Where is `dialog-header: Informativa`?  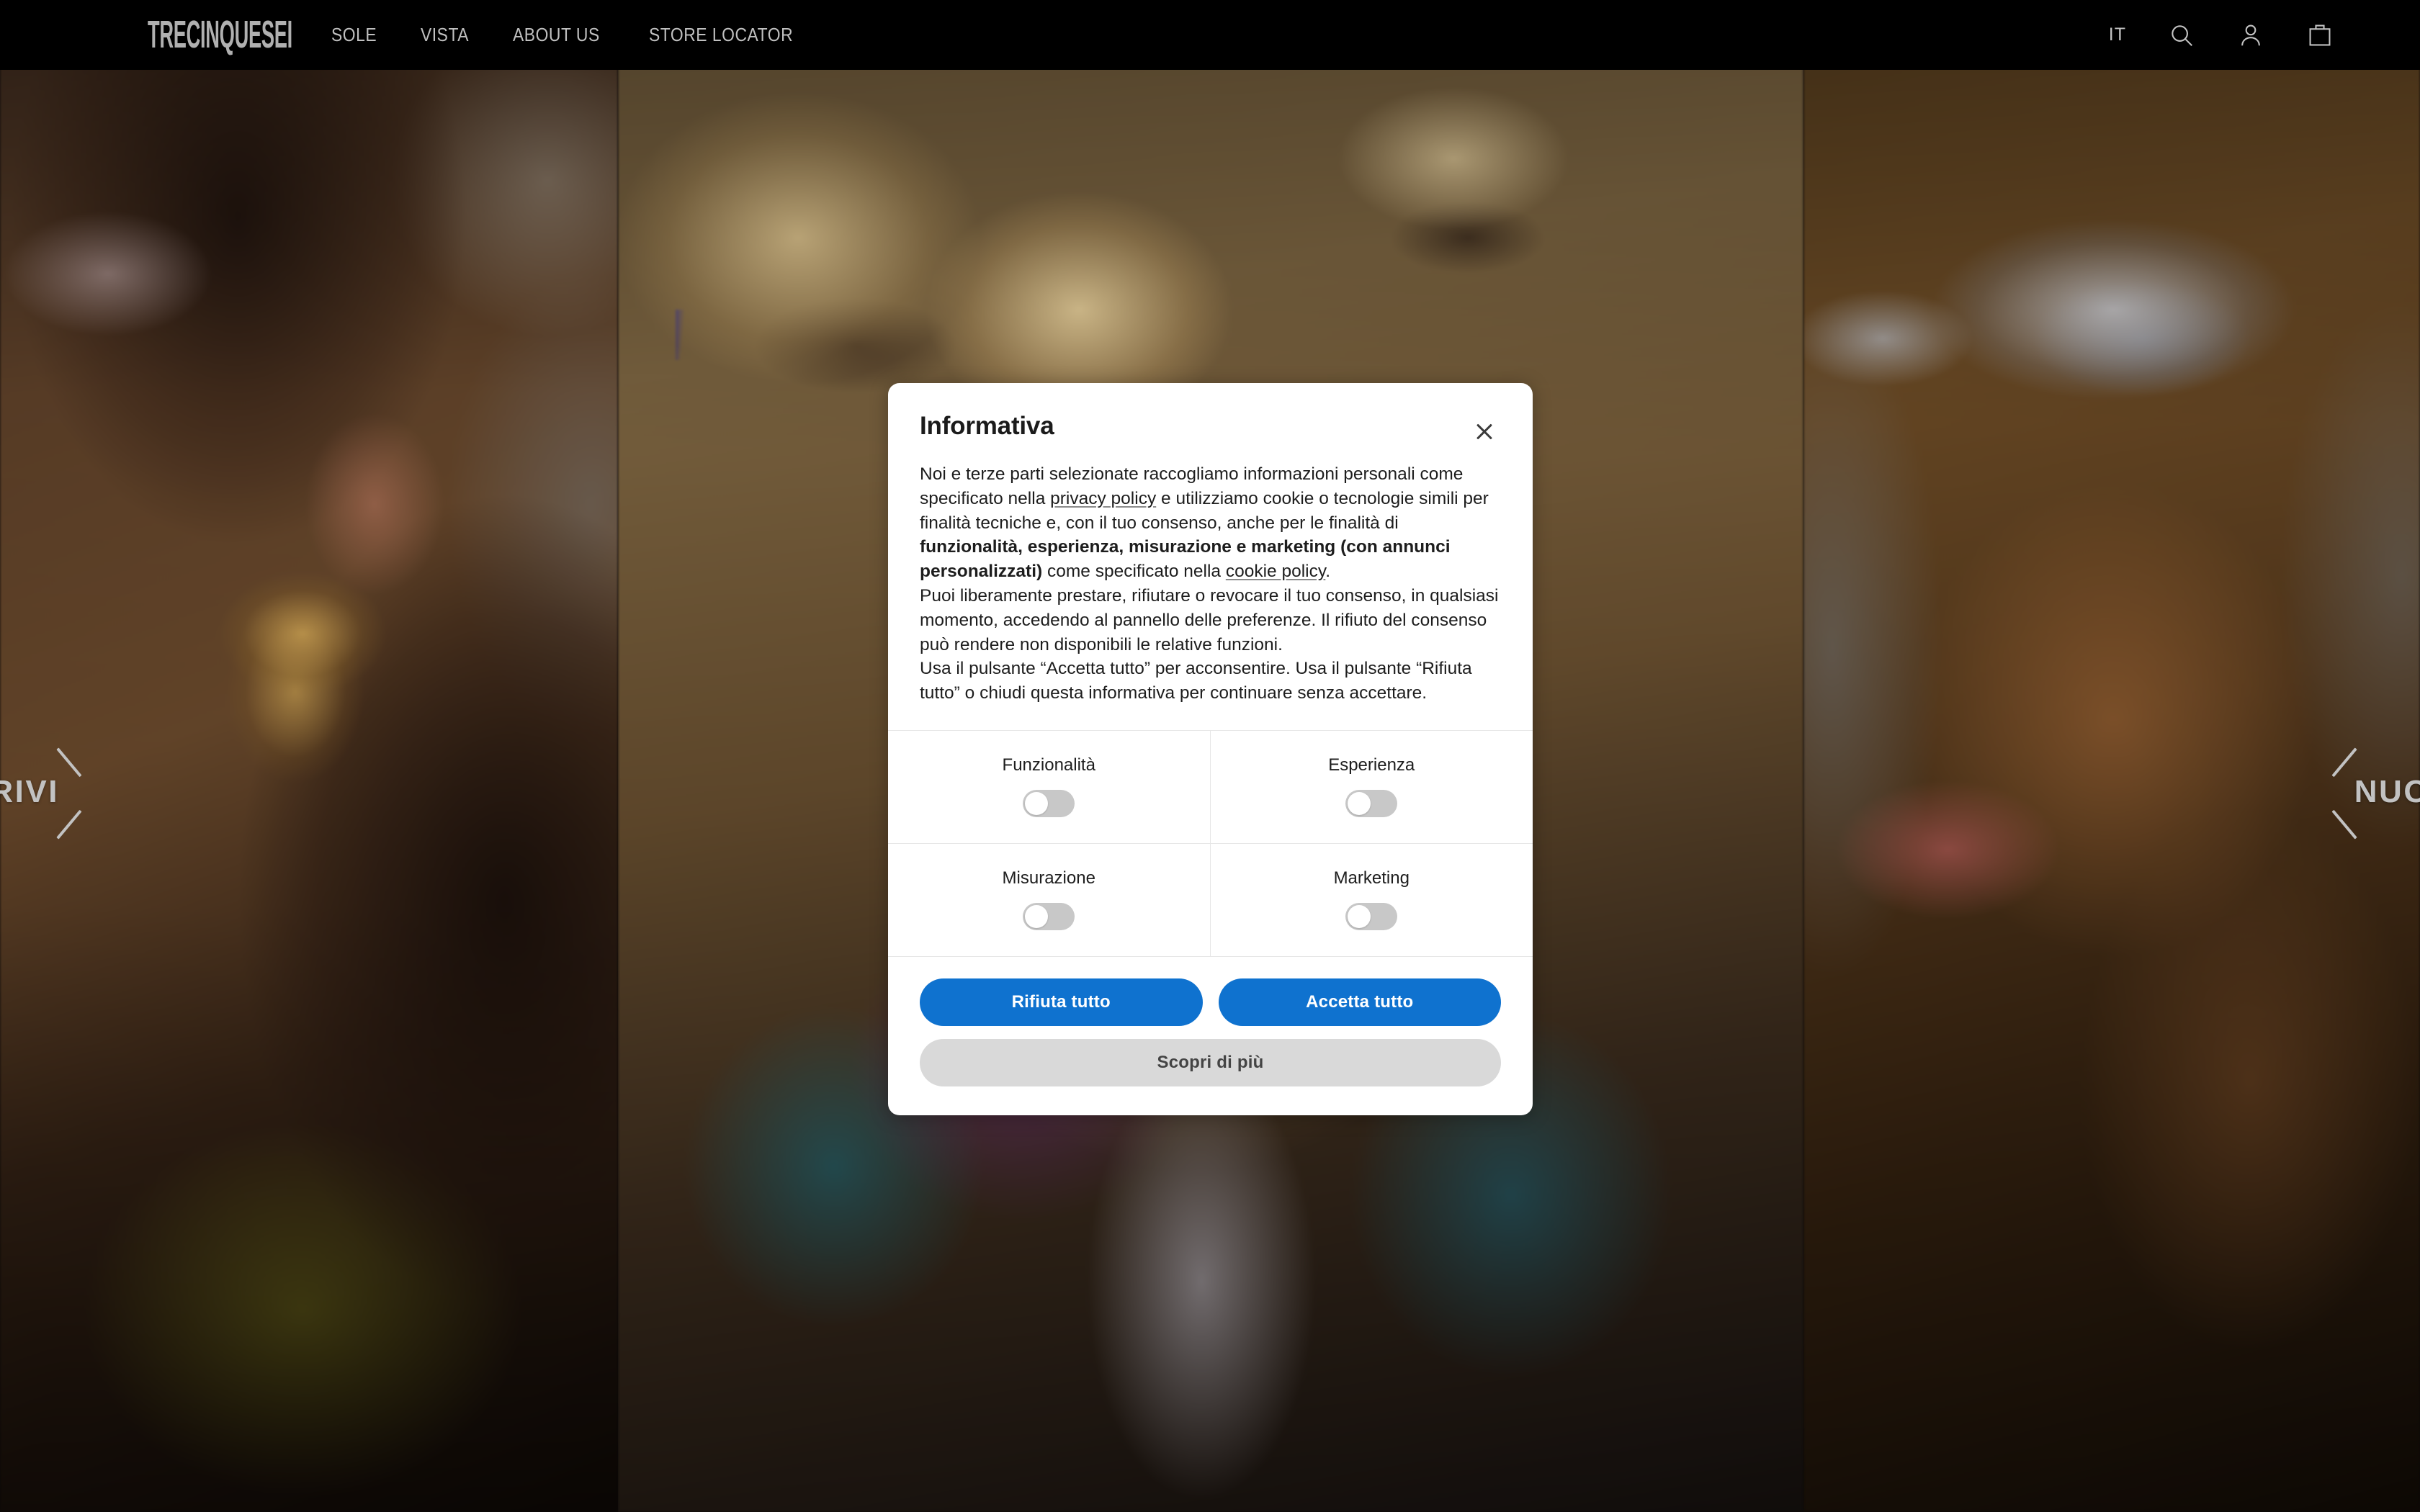
dialog-header: Informativa is located at coordinates (1210, 415).